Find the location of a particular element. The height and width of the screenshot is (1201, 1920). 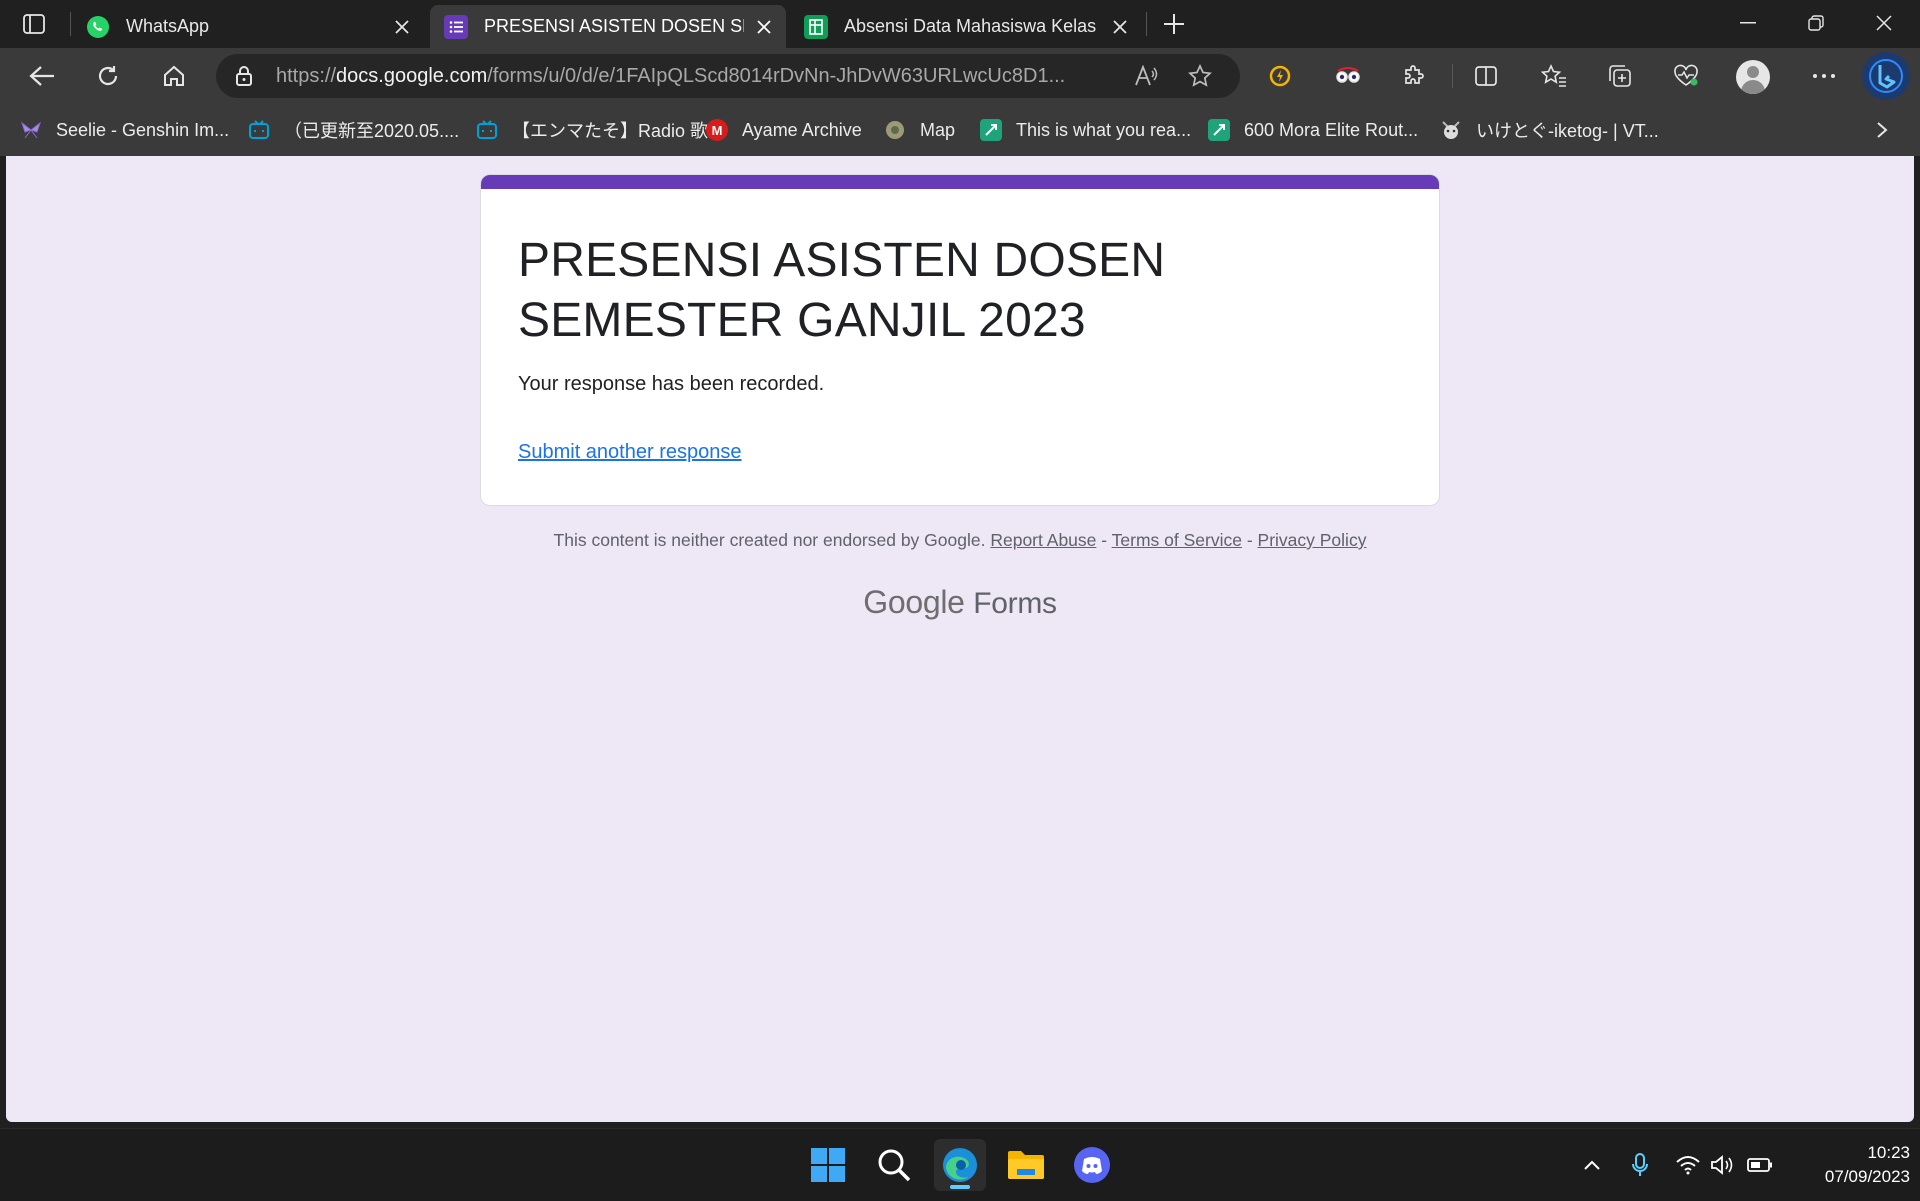

read-aloud-icon is located at coordinates (1146, 76).